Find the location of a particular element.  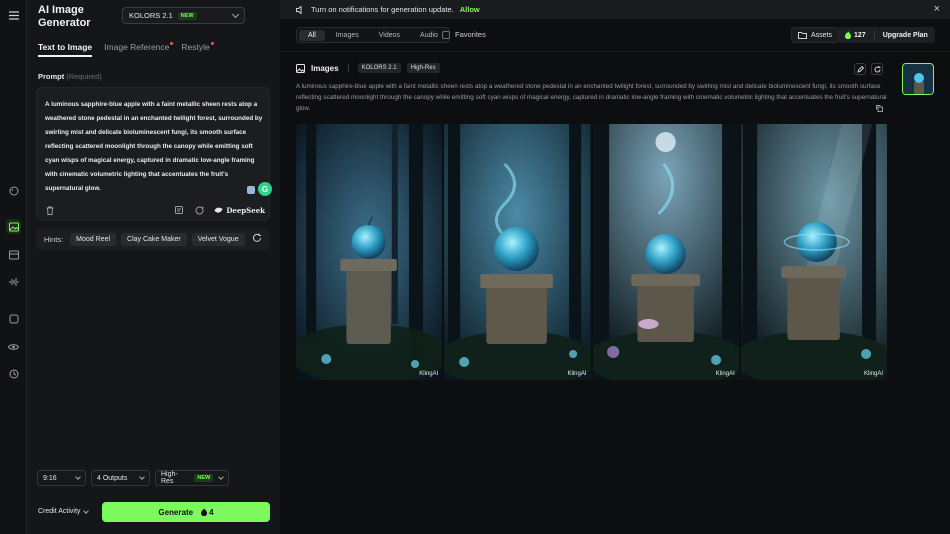

result-actions is located at coordinates (868, 69).